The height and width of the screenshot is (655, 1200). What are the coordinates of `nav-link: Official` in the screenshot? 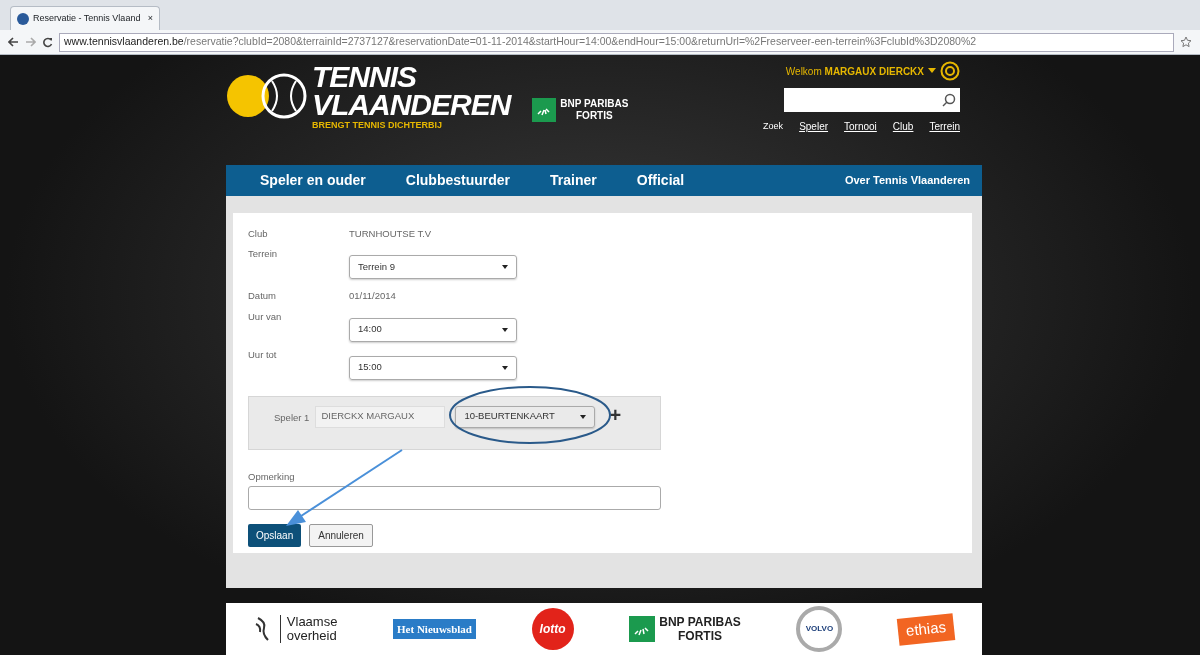 It's located at (660, 180).